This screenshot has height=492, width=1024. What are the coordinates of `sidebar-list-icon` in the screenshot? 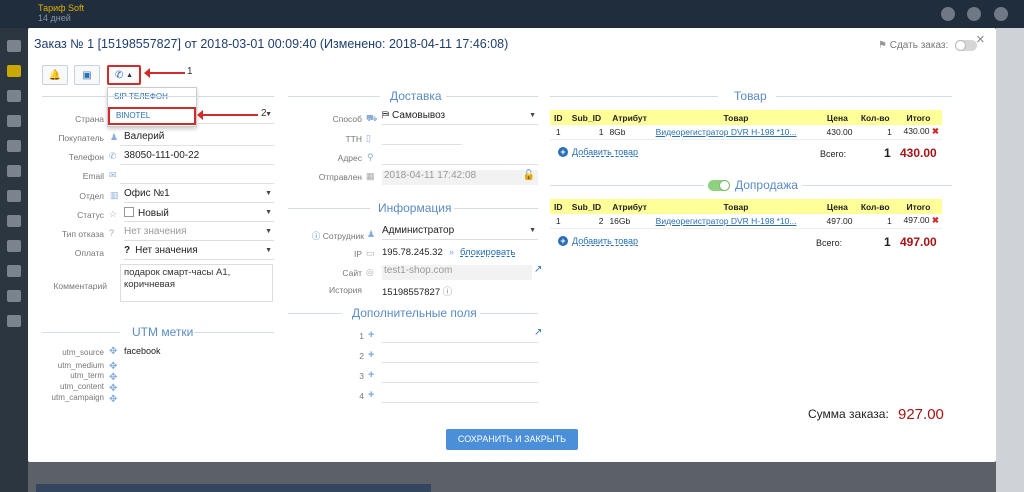 It's located at (14, 146).